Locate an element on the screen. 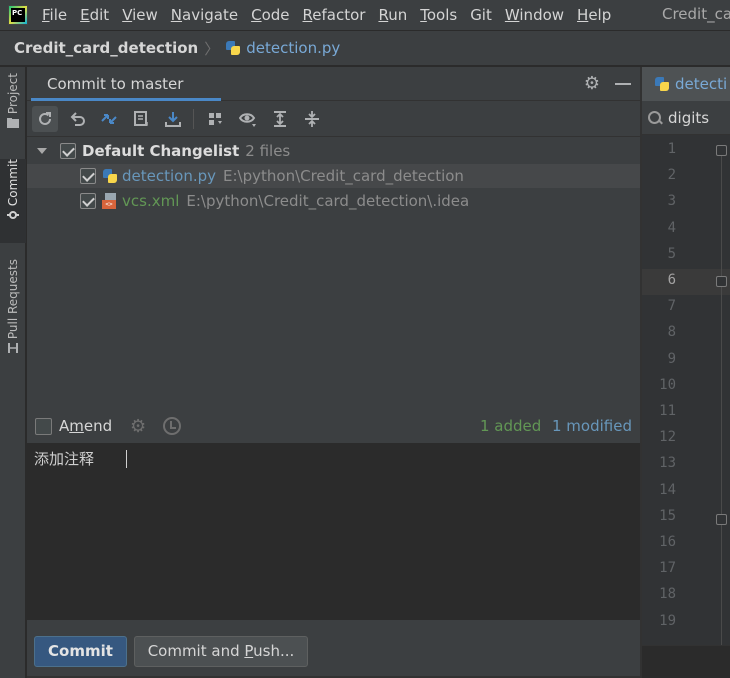 Image resolution: width=730 pixels, height=678 pixels. line-number: 6 is located at coordinates (671, 280).